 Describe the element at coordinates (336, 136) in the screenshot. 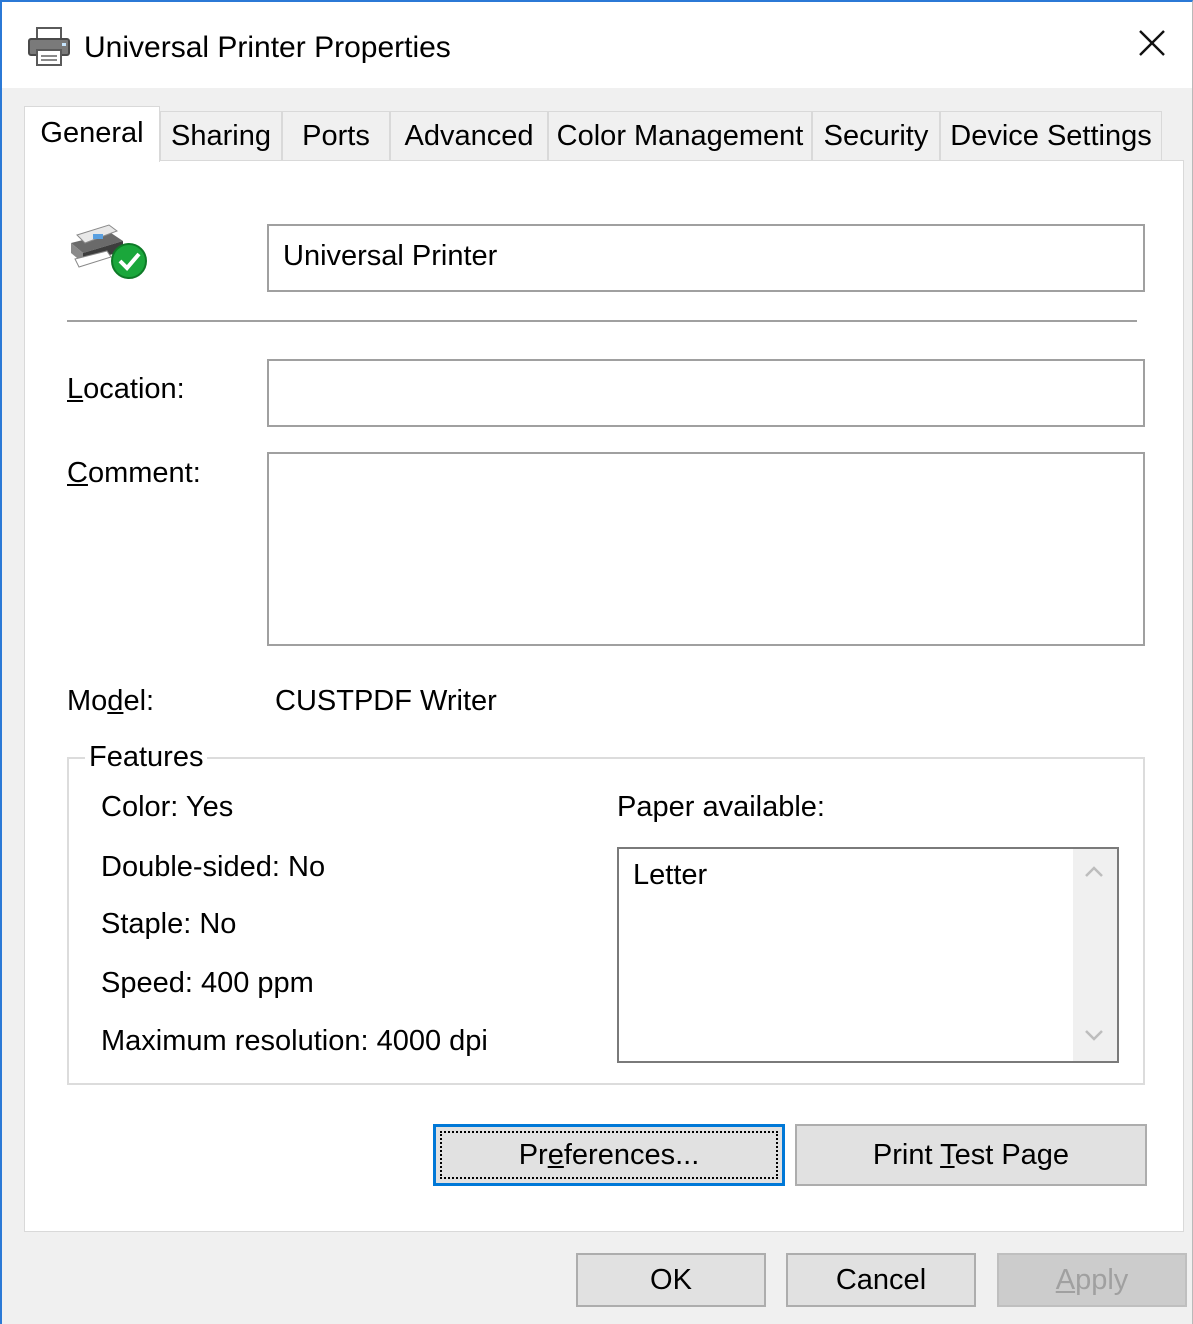

I see `tab-ports: Ports` at that location.